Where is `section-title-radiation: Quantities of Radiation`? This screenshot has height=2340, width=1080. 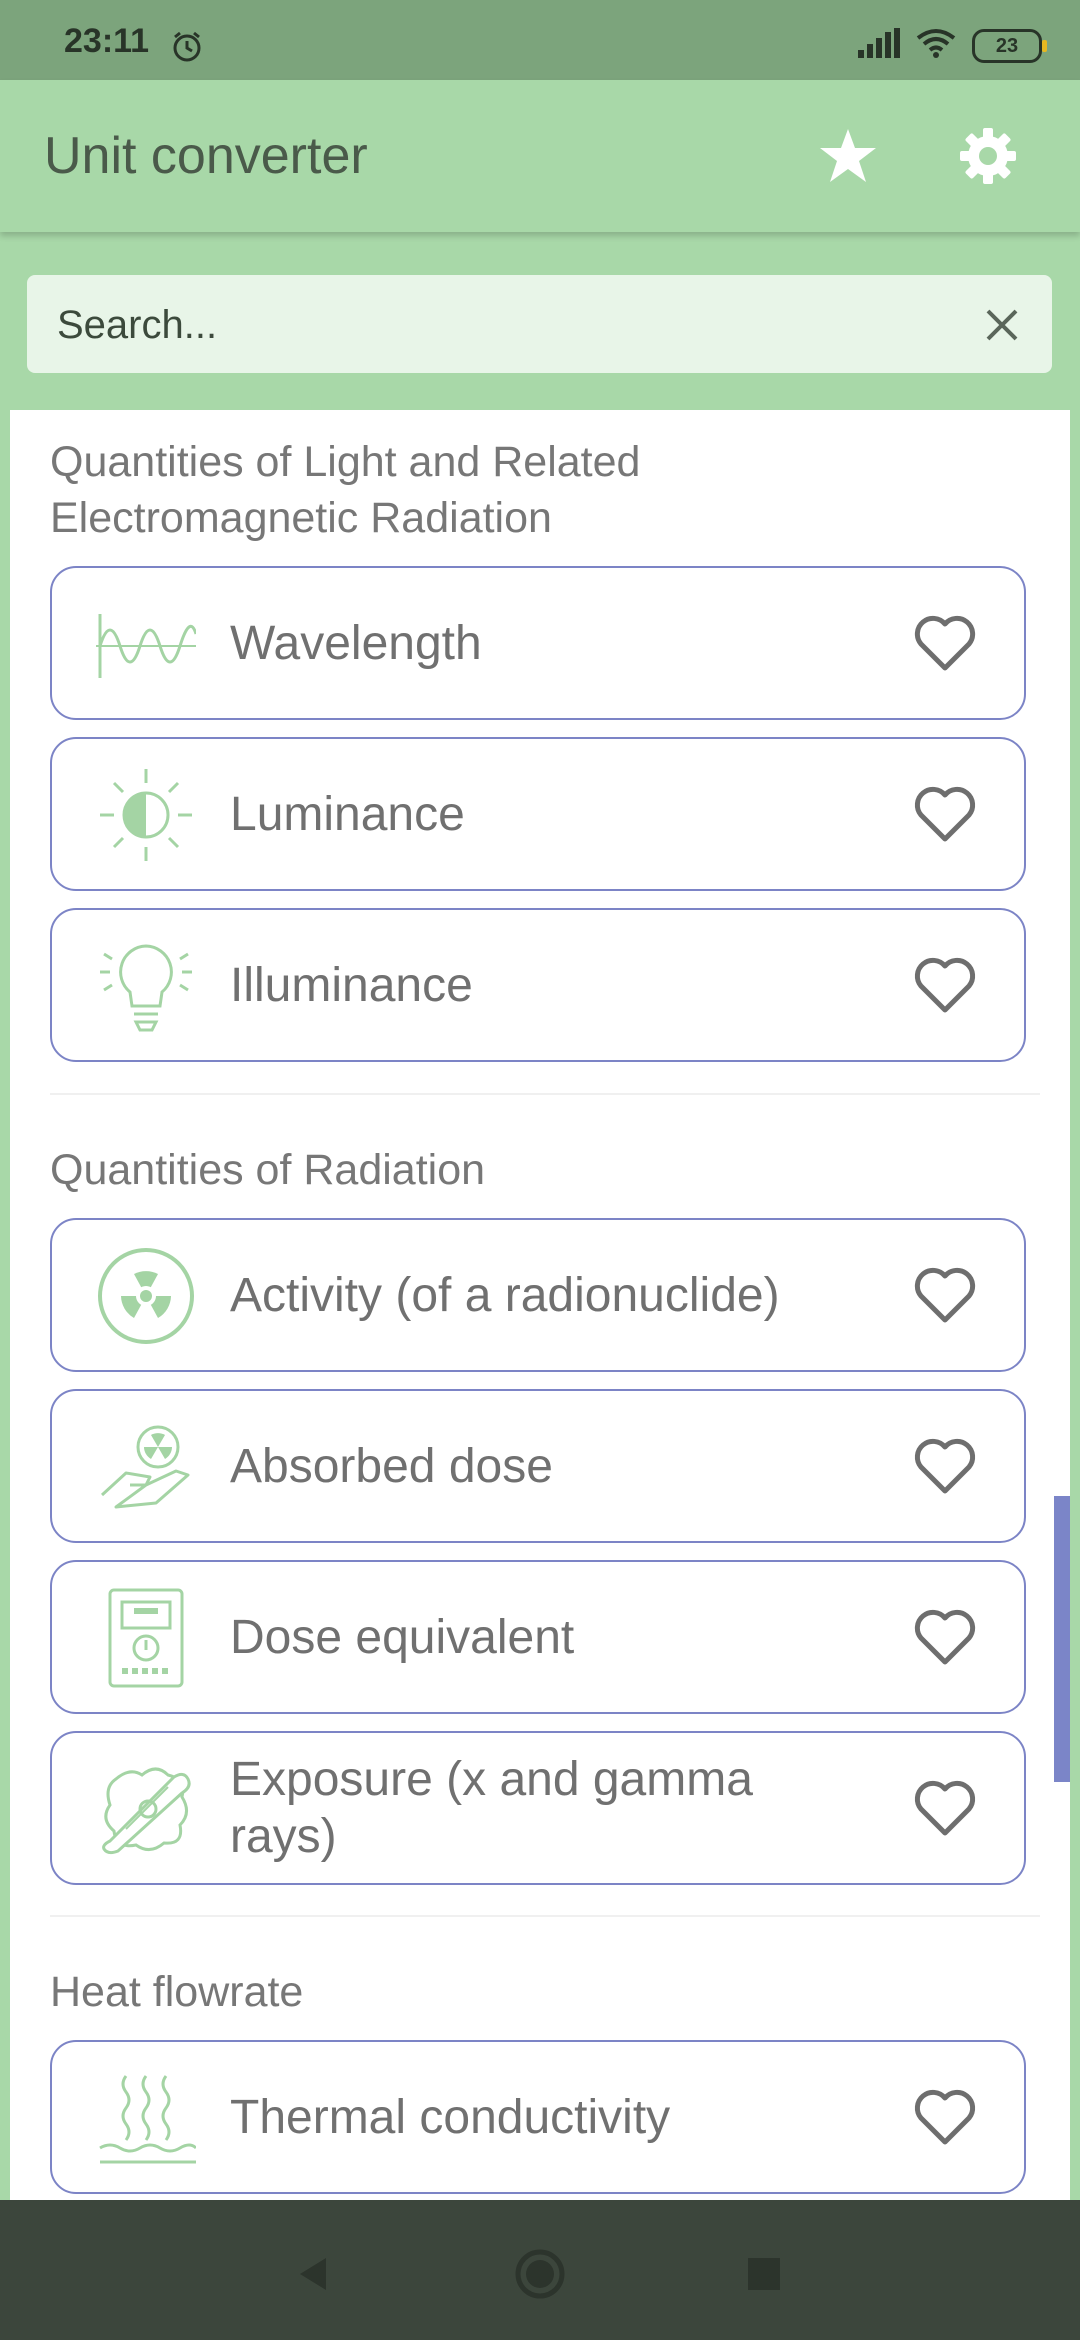 section-title-radiation: Quantities of Radiation is located at coordinates (268, 1170).